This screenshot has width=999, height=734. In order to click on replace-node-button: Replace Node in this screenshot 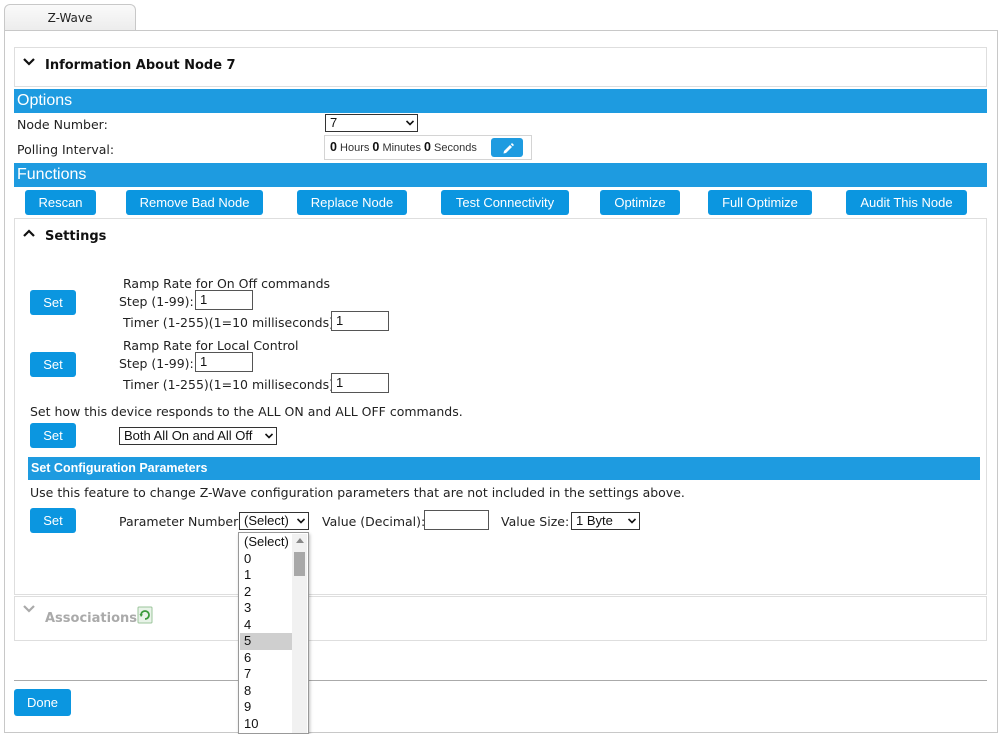, I will do `click(352, 202)`.